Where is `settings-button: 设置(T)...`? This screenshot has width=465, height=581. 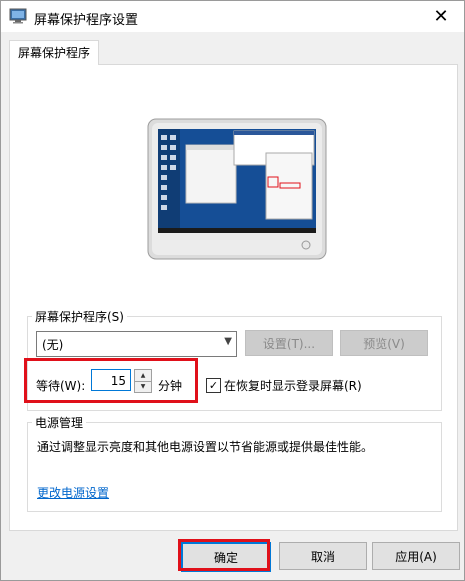 settings-button: 设置(T)... is located at coordinates (289, 343).